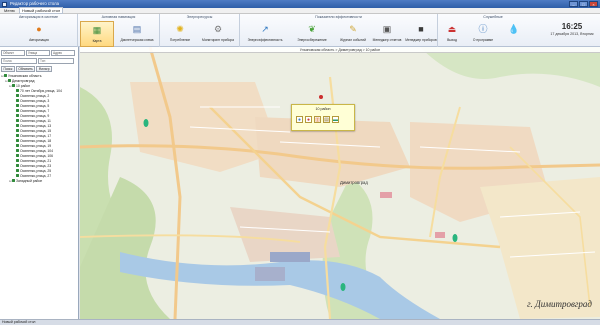 The image size is (600, 325). What do you see at coordinates (300, 4) in the screenshot?
I see `title-bar: Редактор рабочего стола – □ ×` at bounding box center [300, 4].